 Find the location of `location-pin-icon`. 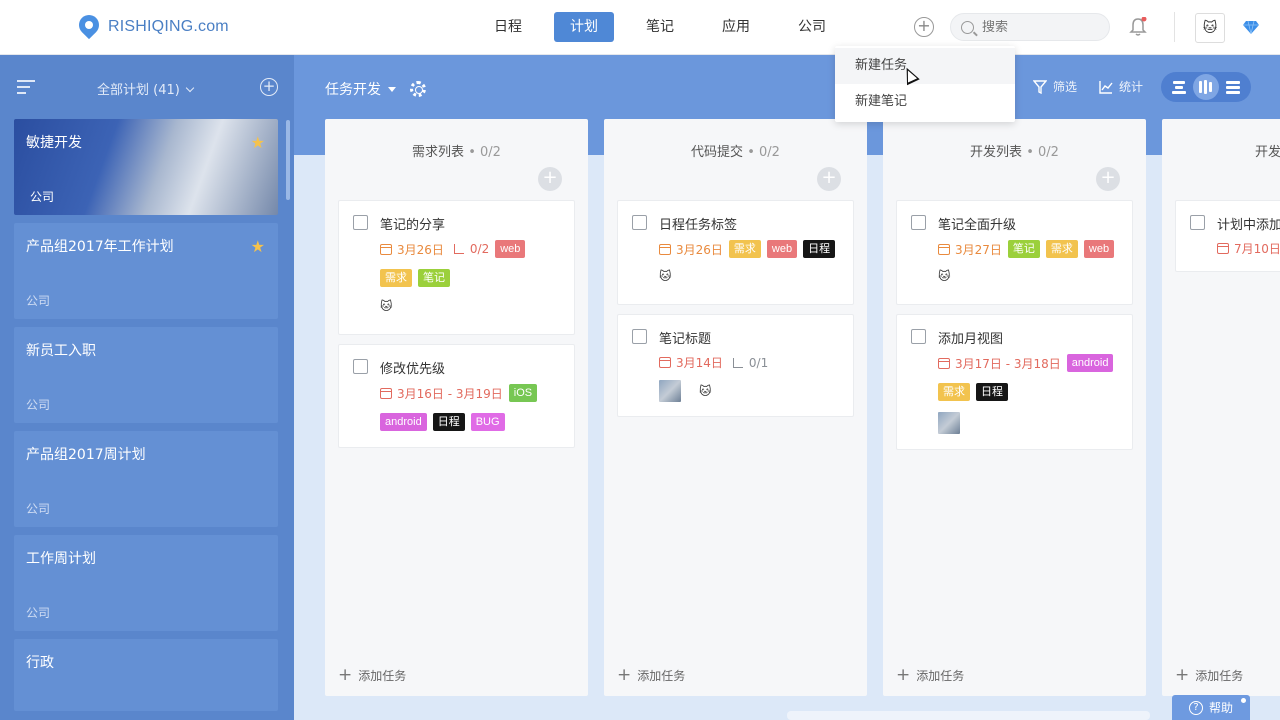

location-pin-icon is located at coordinates (89, 25).